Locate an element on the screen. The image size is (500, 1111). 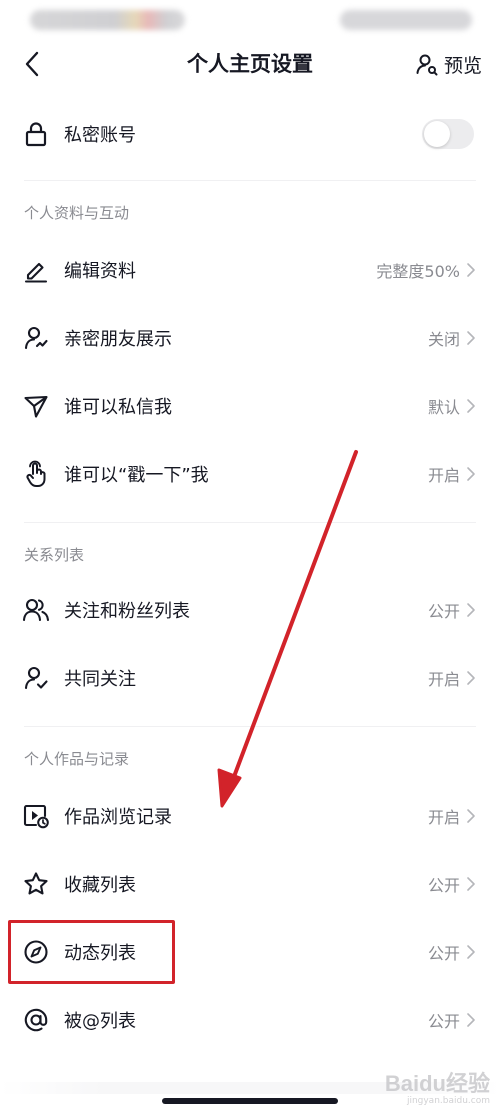
favorites-row: 收藏列表 公开 is located at coordinates (250, 884).